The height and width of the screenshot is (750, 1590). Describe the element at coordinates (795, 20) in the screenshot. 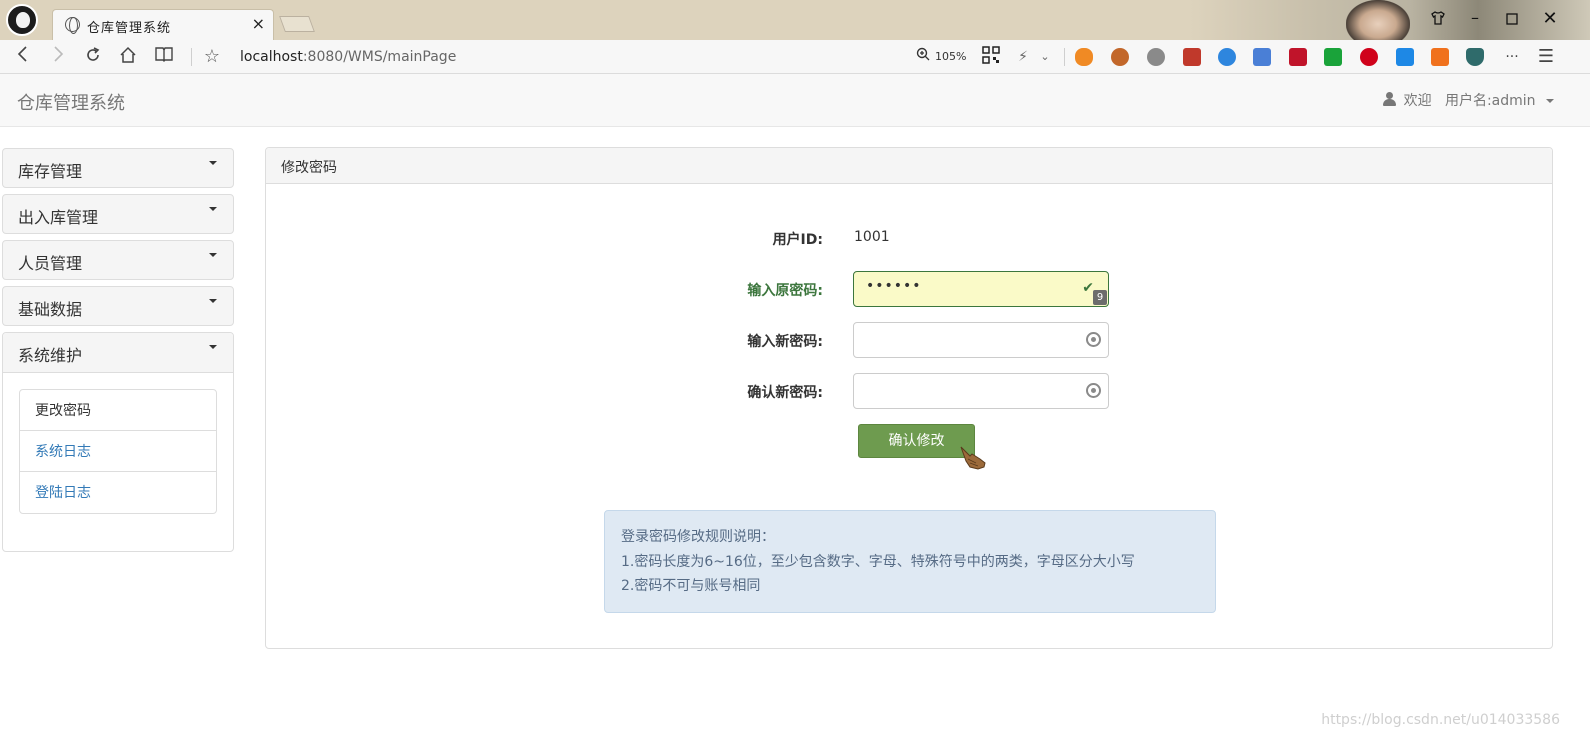

I see `browser-titlebar: 仓库管理系统 × – ✕` at that location.